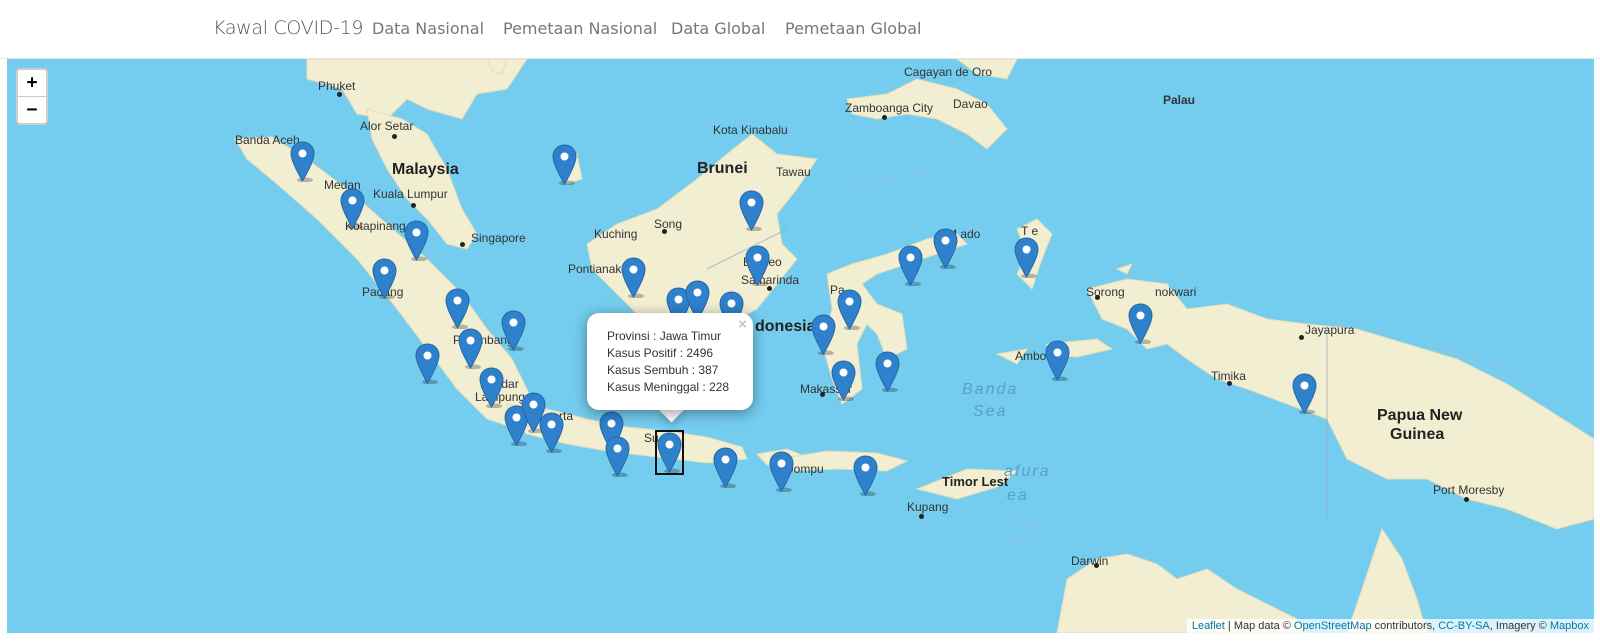 This screenshot has width=1600, height=643. Describe the element at coordinates (785, 326) in the screenshot. I see `label-indonesia: donesia` at that location.